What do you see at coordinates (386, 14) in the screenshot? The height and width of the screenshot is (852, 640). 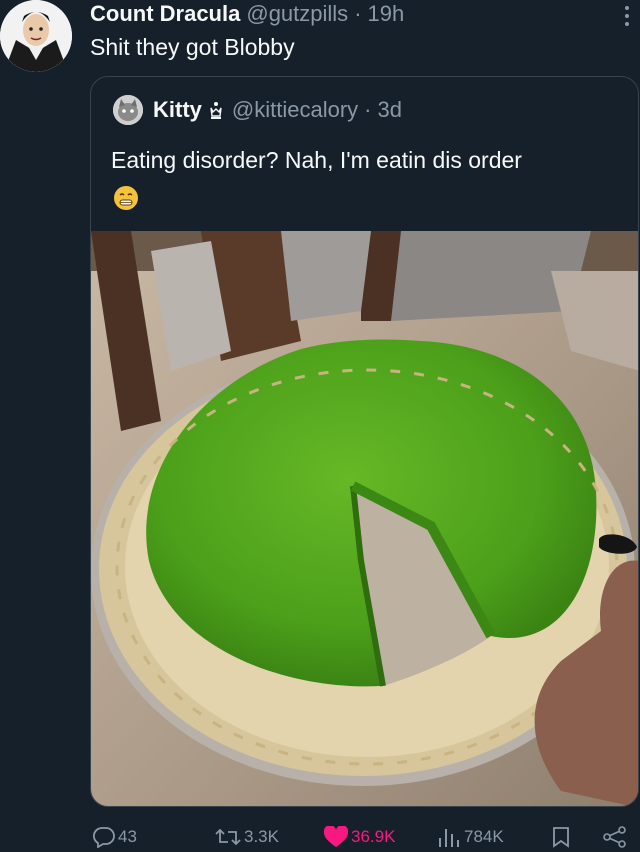 I see `tweet-timestamp: 19h` at bounding box center [386, 14].